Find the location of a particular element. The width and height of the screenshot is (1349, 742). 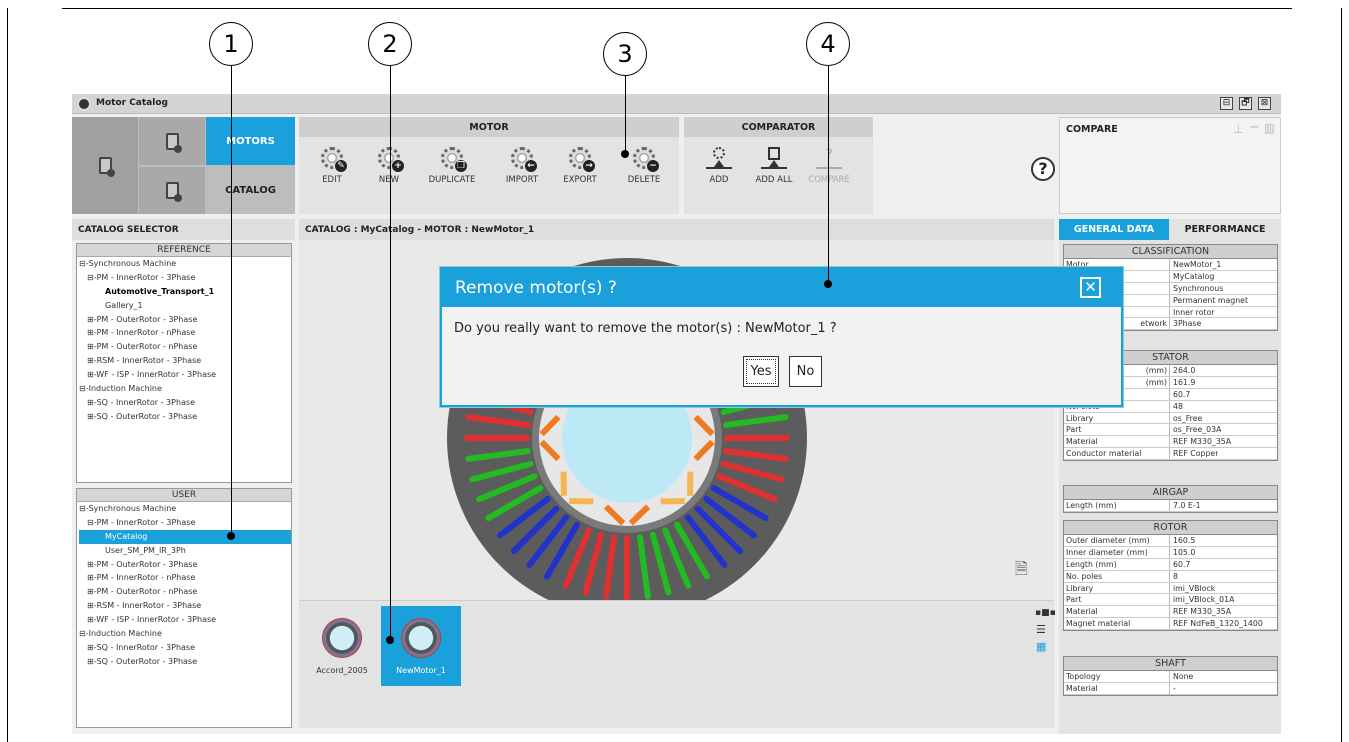

document-icon: 🗎 is located at coordinates (1021, 571).